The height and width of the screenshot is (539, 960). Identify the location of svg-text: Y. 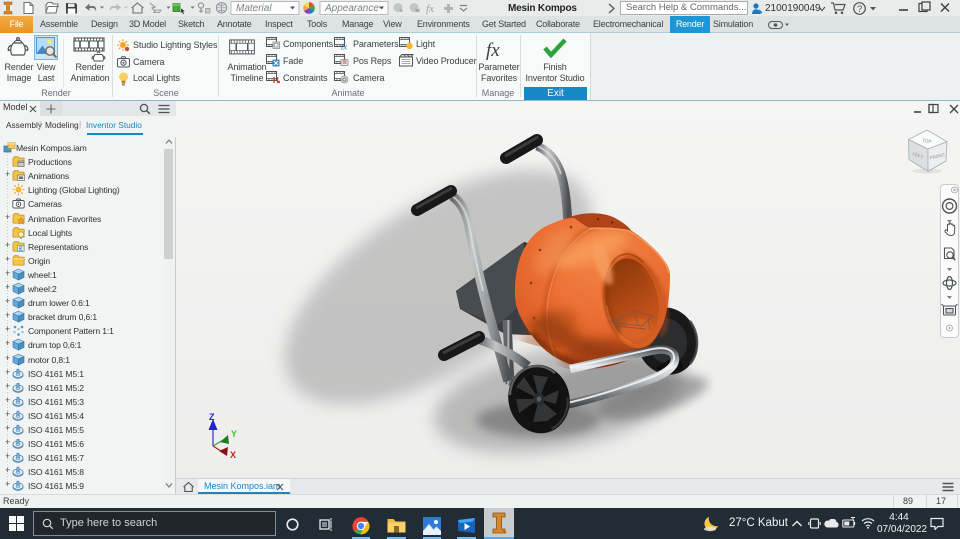
(234, 434).